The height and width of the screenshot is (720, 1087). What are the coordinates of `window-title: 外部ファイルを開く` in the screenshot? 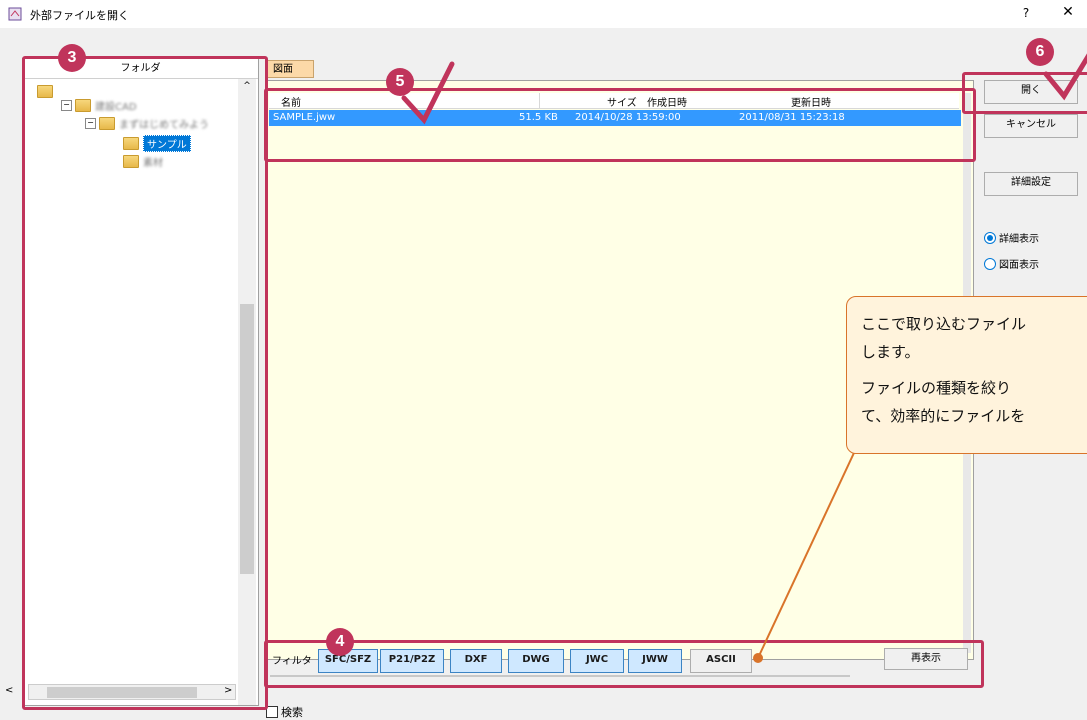 It's located at (79, 15).